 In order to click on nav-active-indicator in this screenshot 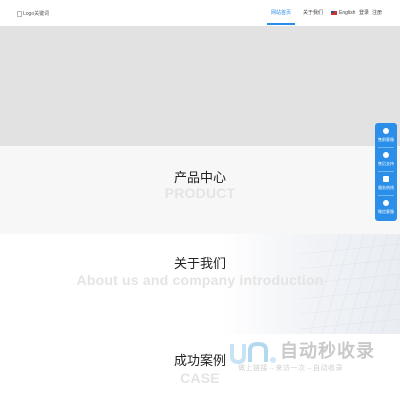, I will do `click(281, 24)`.